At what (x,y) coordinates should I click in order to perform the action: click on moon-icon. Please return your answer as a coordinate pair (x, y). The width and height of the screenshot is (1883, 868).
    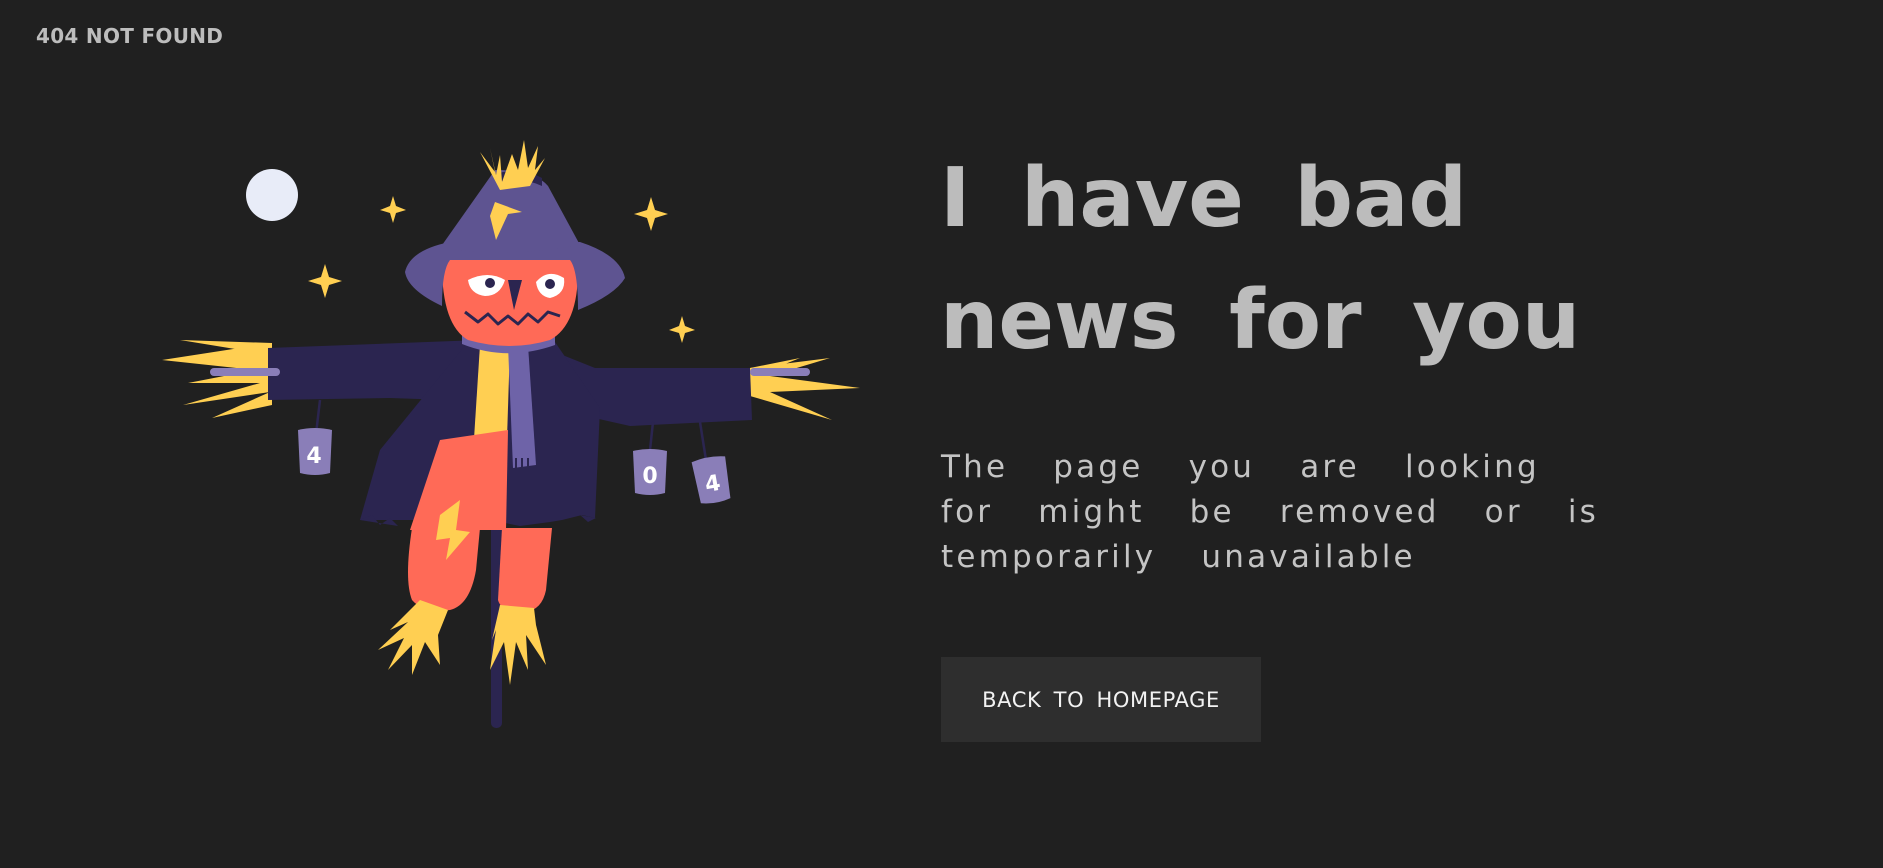
    Looking at the image, I should click on (272, 195).